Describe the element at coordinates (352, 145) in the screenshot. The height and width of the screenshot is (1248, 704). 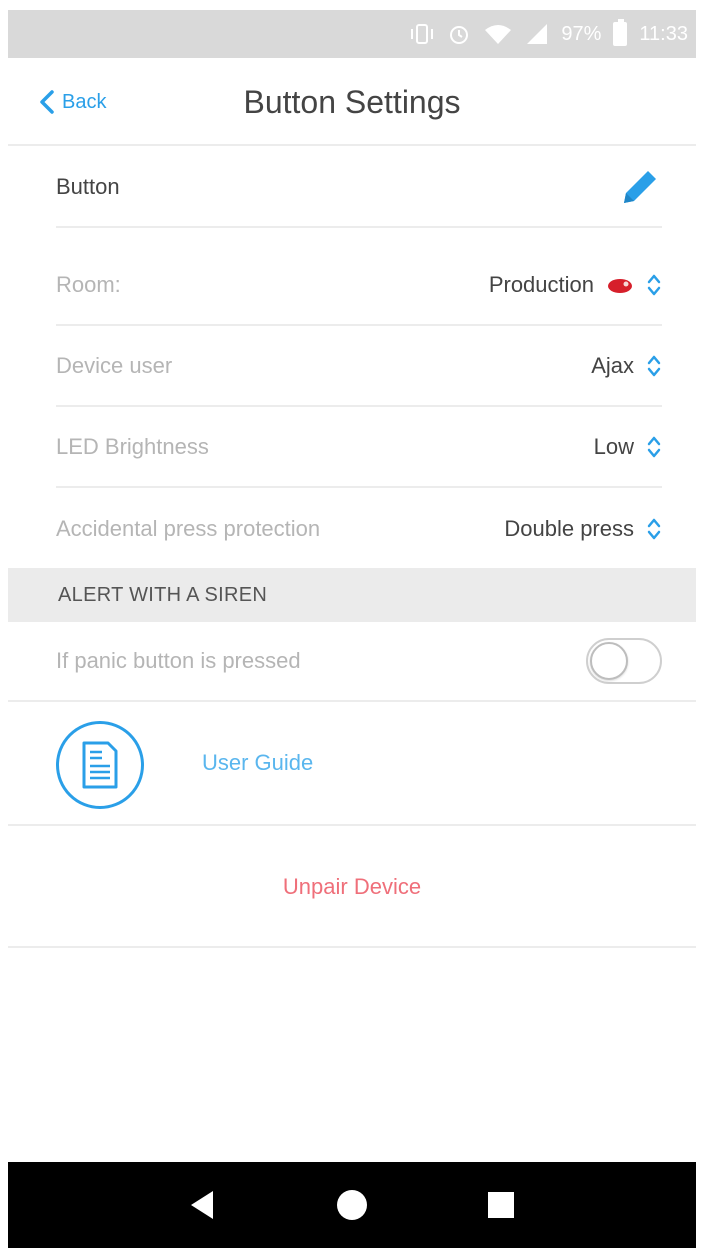
I see `header-divider` at that location.